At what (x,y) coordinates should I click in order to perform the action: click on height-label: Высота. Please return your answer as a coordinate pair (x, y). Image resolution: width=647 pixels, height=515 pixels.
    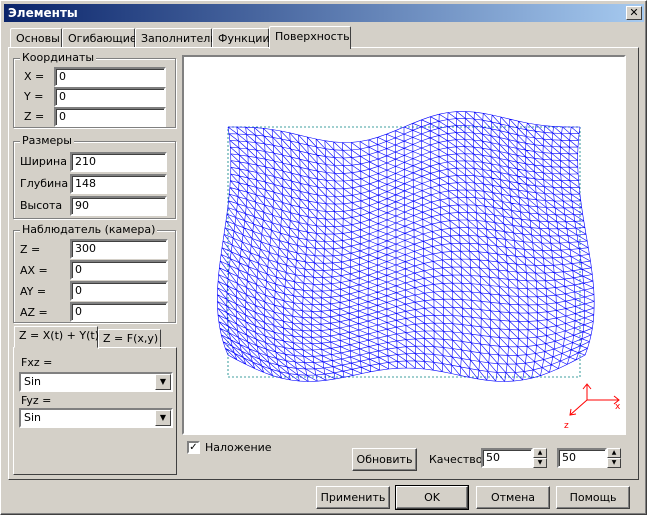
    Looking at the image, I should click on (41, 205).